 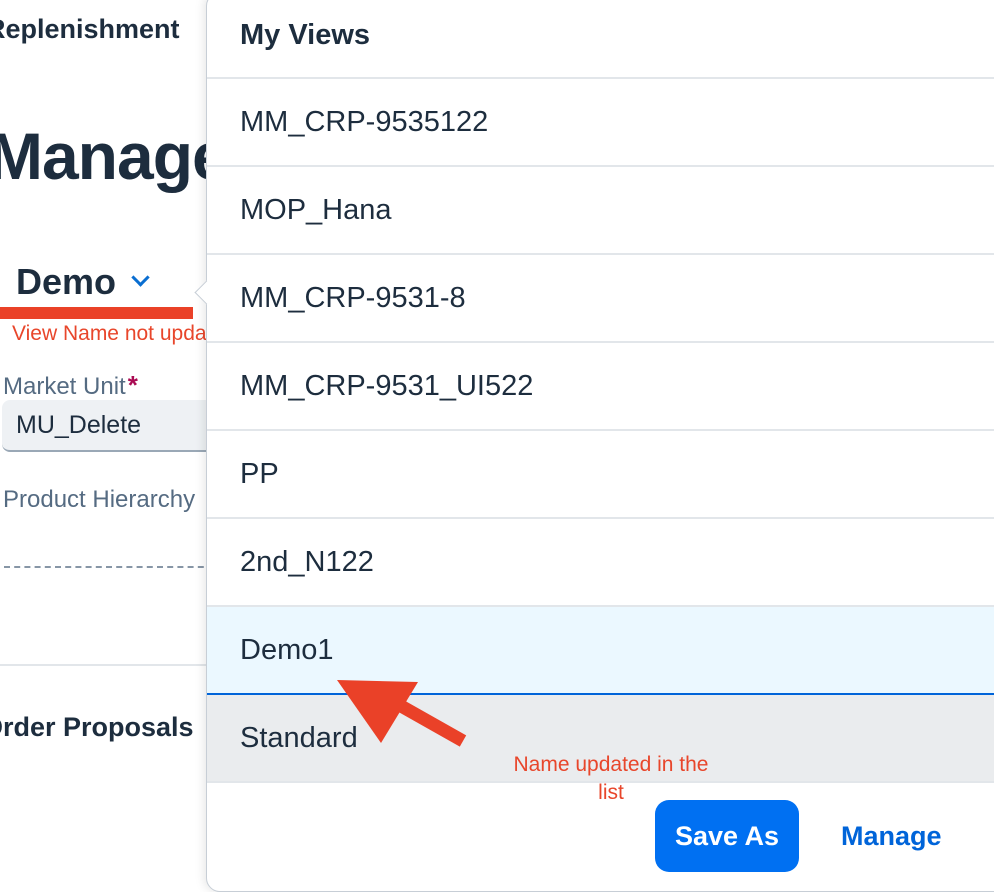 I want to click on view-item: MM_CRP-9531_UI522, so click(x=600, y=387).